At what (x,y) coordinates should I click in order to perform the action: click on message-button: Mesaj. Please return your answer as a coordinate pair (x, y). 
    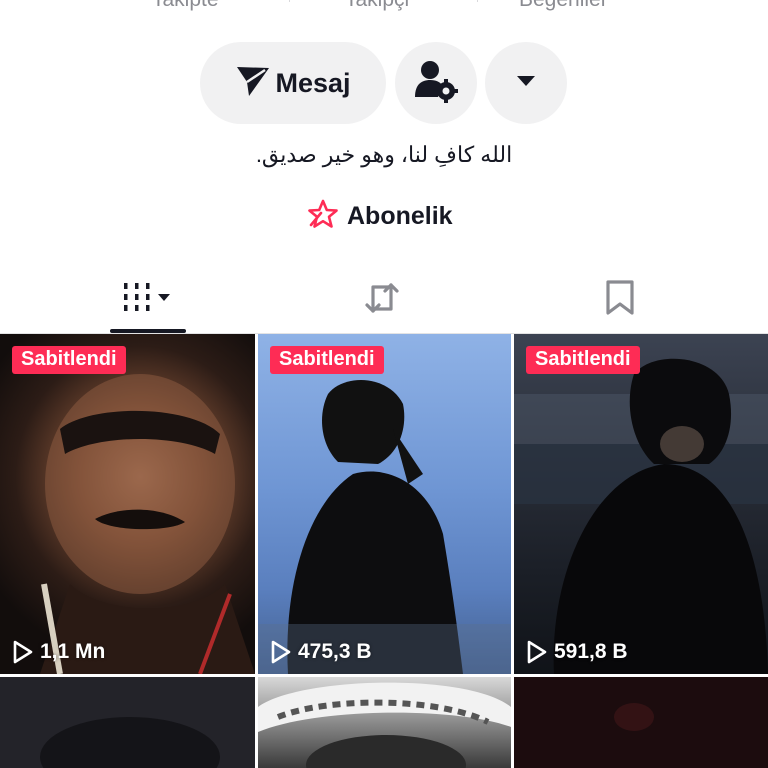
    Looking at the image, I should click on (293, 83).